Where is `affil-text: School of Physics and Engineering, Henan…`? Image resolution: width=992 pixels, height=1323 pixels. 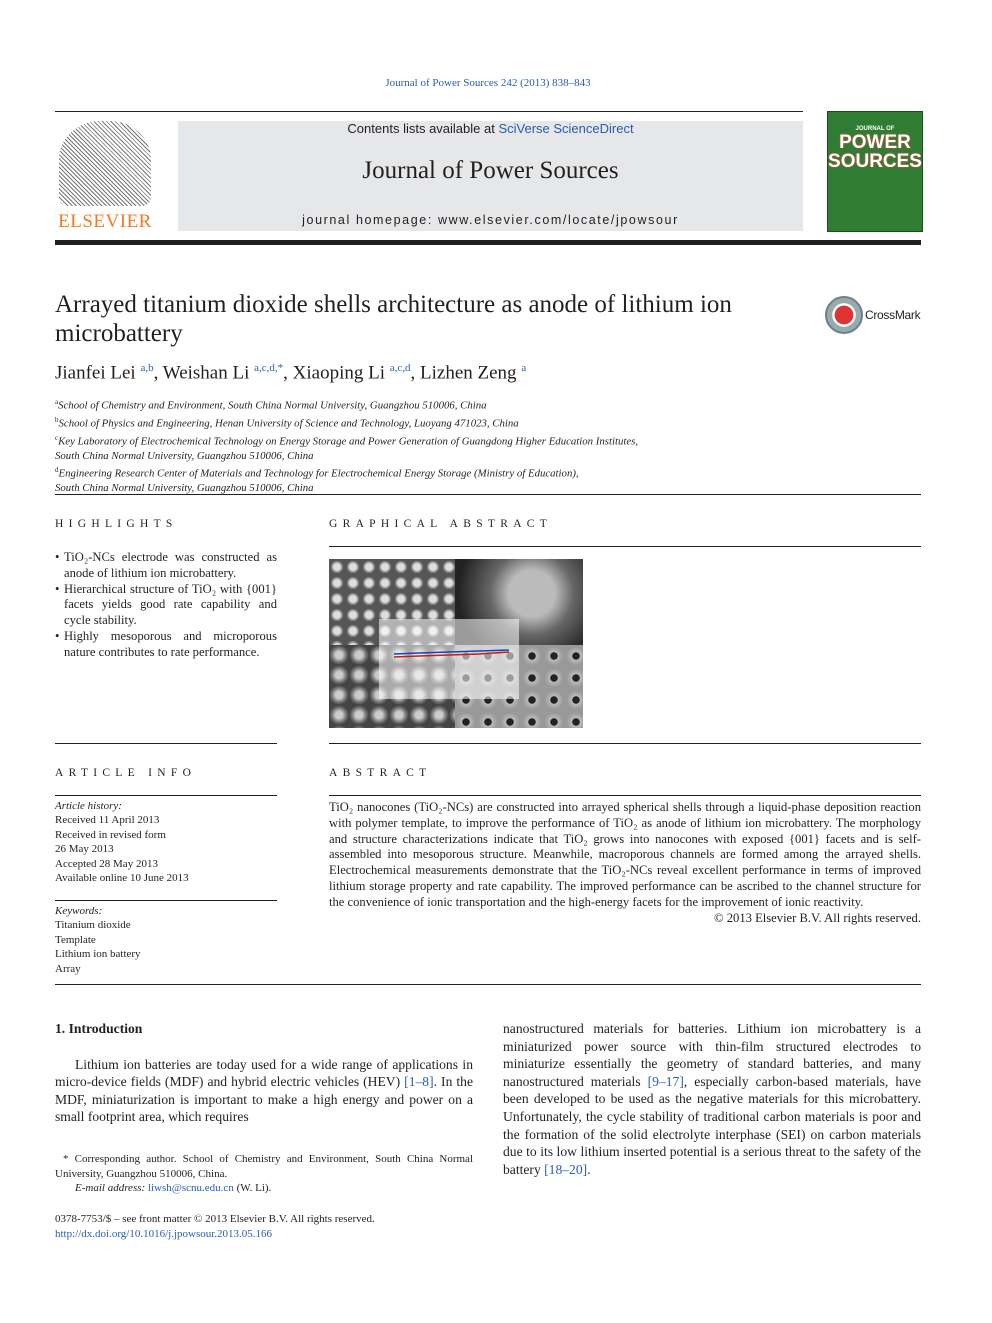 affil-text: School of Physics and Engineering, Henan… is located at coordinates (288, 423).